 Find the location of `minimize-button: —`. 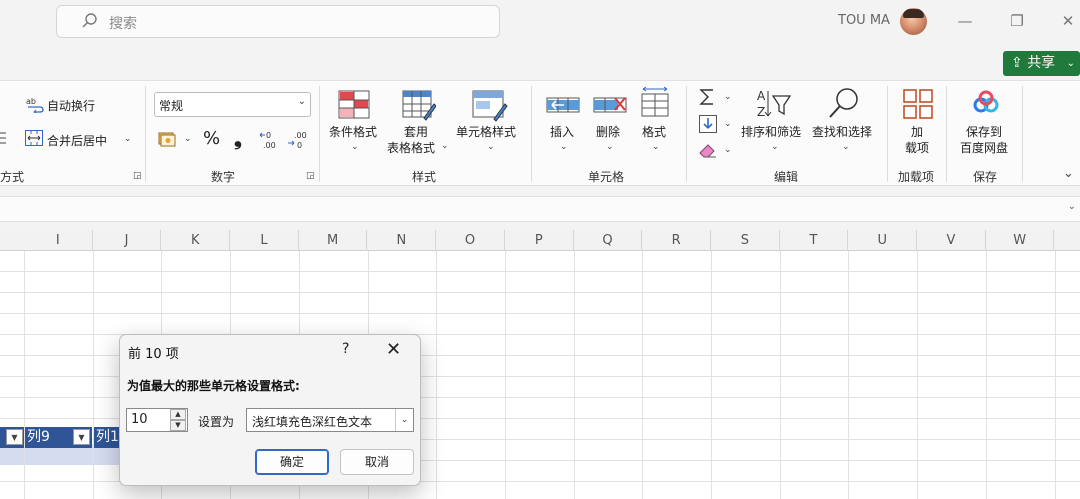

minimize-button: — is located at coordinates (965, 21).